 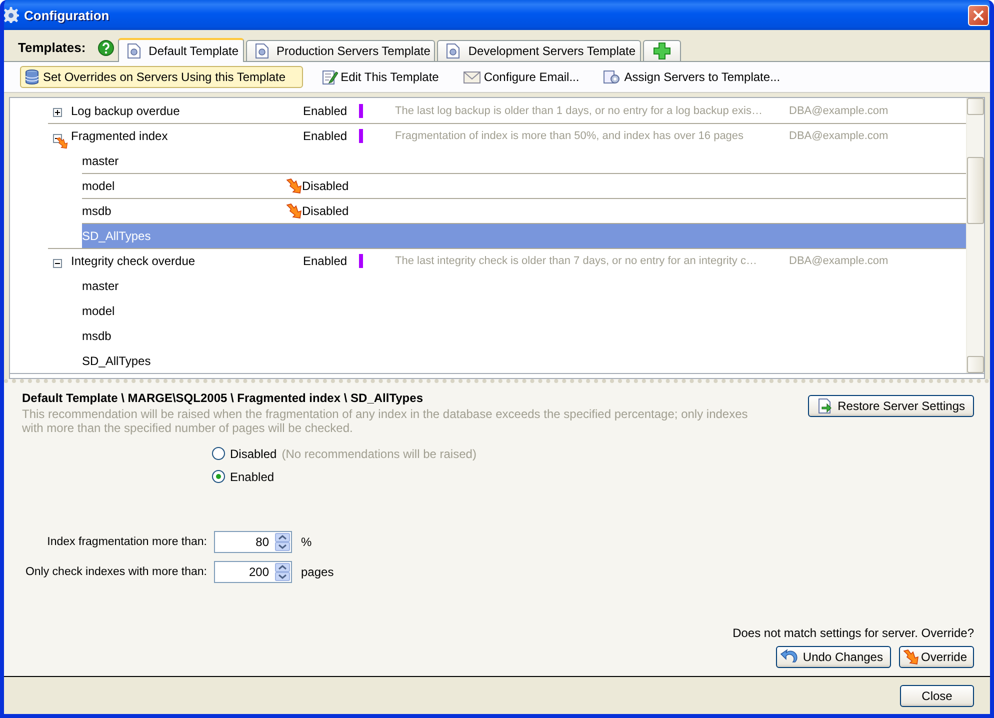 I want to click on close-dialog-button: Close, so click(x=937, y=695).